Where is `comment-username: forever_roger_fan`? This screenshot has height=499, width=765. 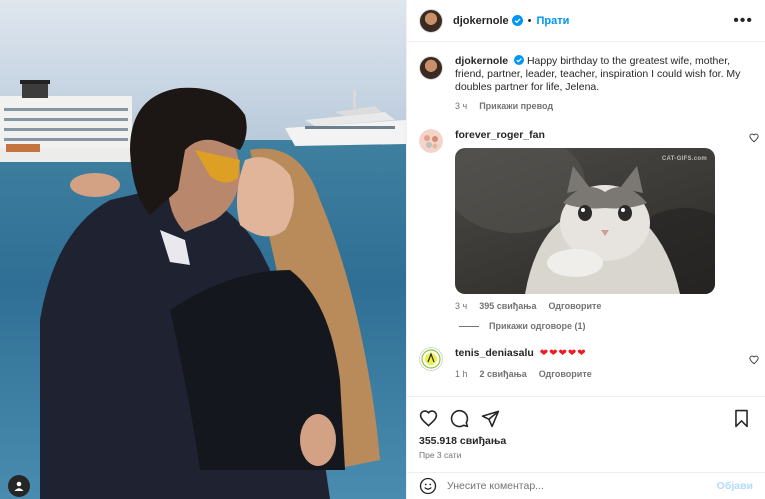
comment-username: forever_roger_fan is located at coordinates (500, 135).